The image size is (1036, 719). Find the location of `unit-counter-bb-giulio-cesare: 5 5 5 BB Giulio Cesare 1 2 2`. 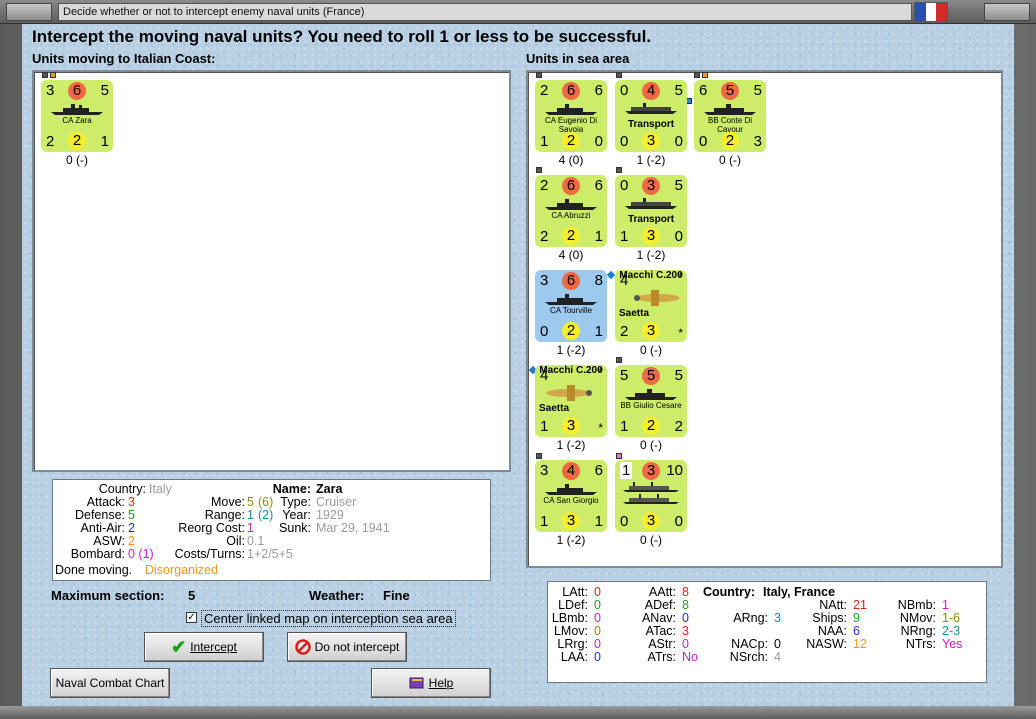

unit-counter-bb-giulio-cesare: 5 5 5 BB Giulio Cesare 1 2 2 is located at coordinates (651, 401).